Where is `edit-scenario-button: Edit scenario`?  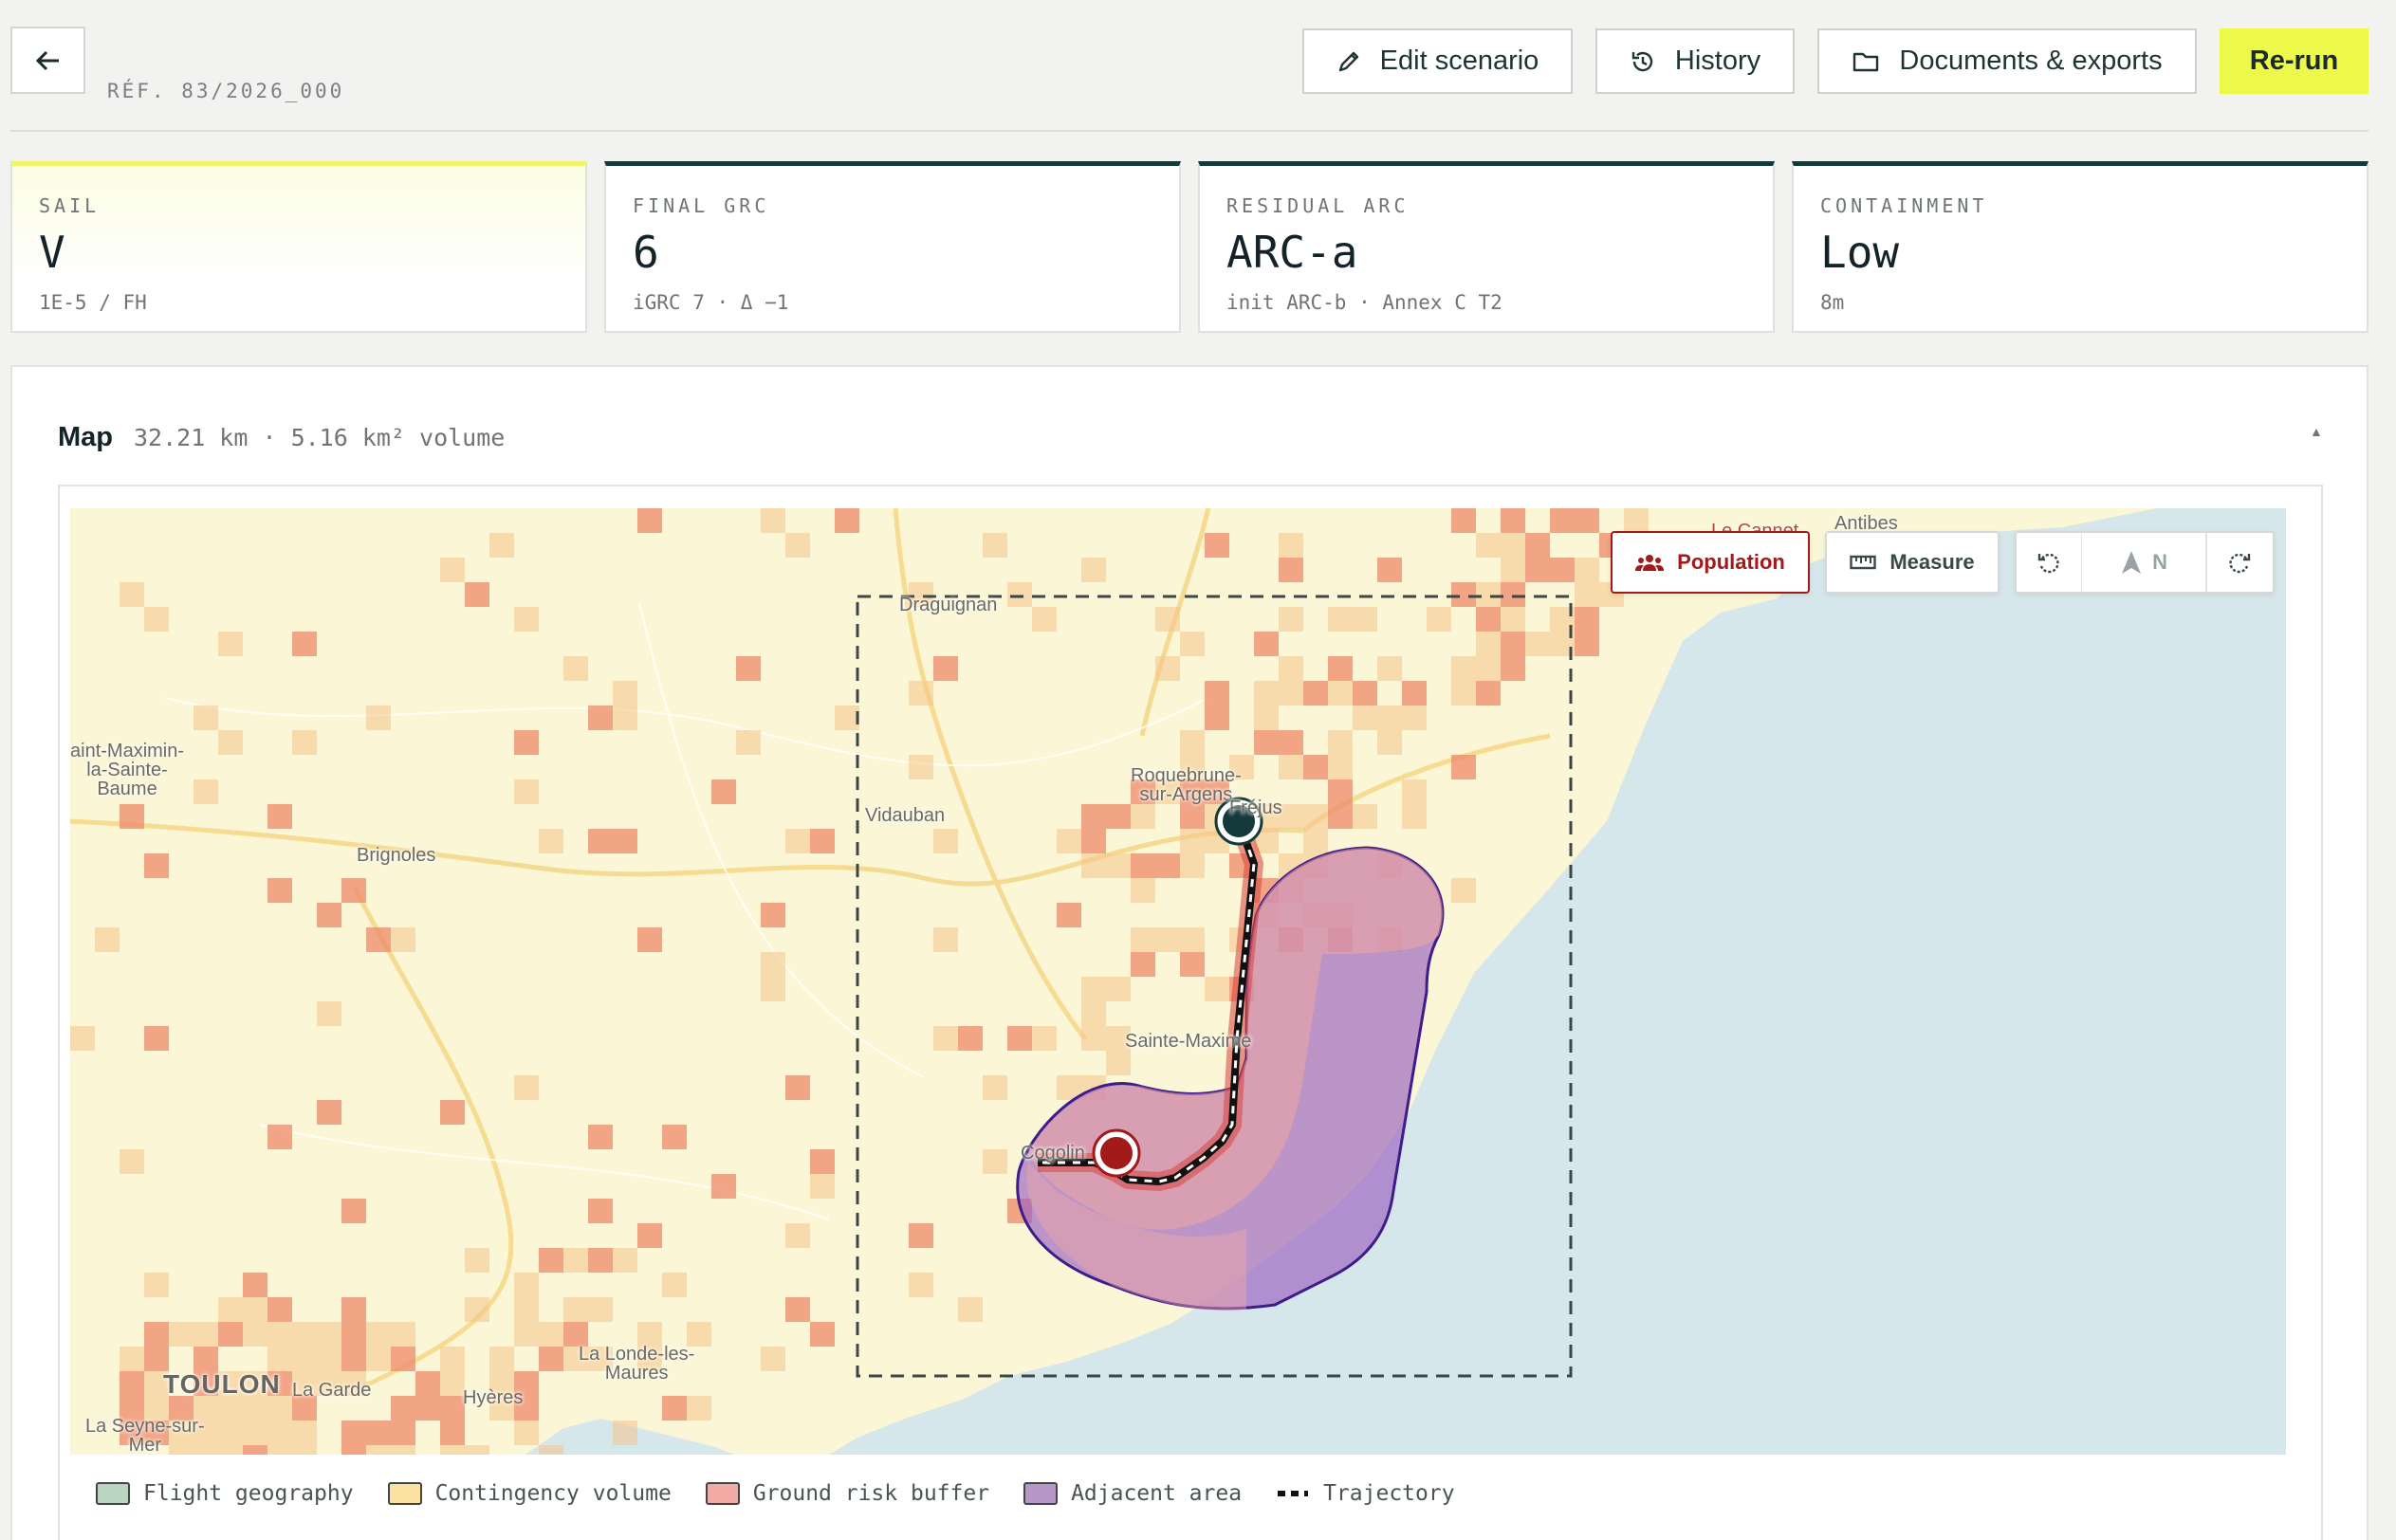
edit-scenario-button: Edit scenario is located at coordinates (1437, 61).